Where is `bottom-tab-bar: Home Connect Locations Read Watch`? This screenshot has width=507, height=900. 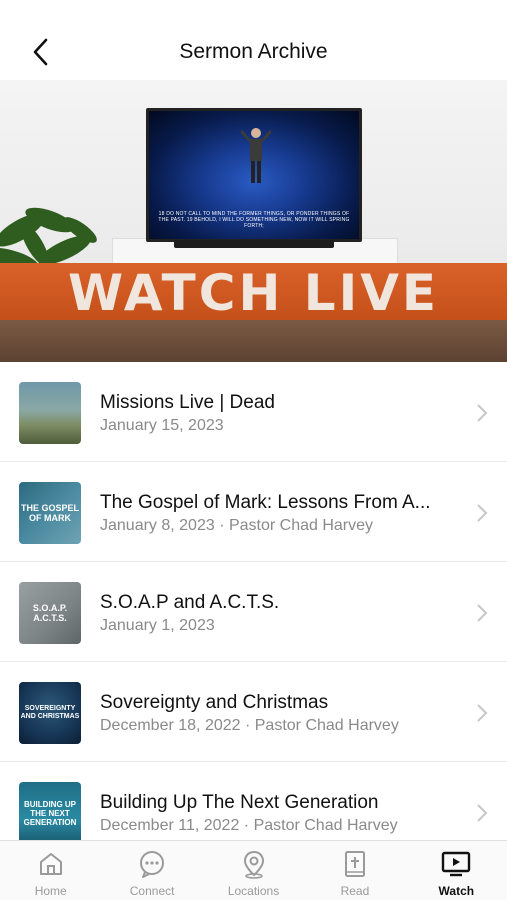 bottom-tab-bar: Home Connect Locations Read Watch is located at coordinates (253, 870).